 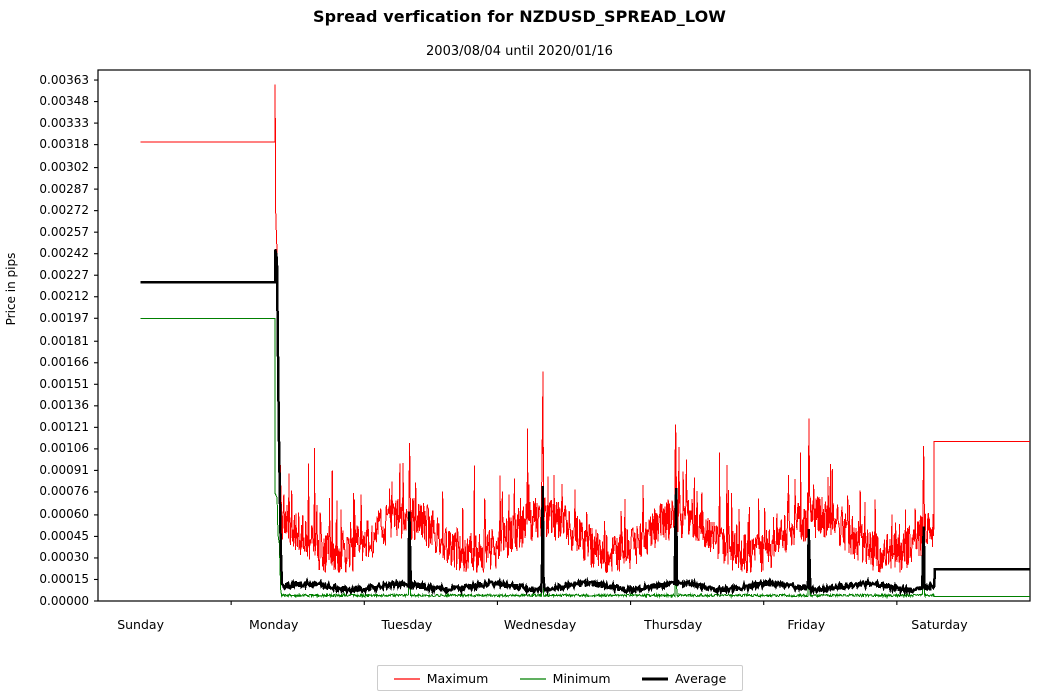 What do you see at coordinates (64, 101) in the screenshot?
I see `y-tick-label: 0.00348` at bounding box center [64, 101].